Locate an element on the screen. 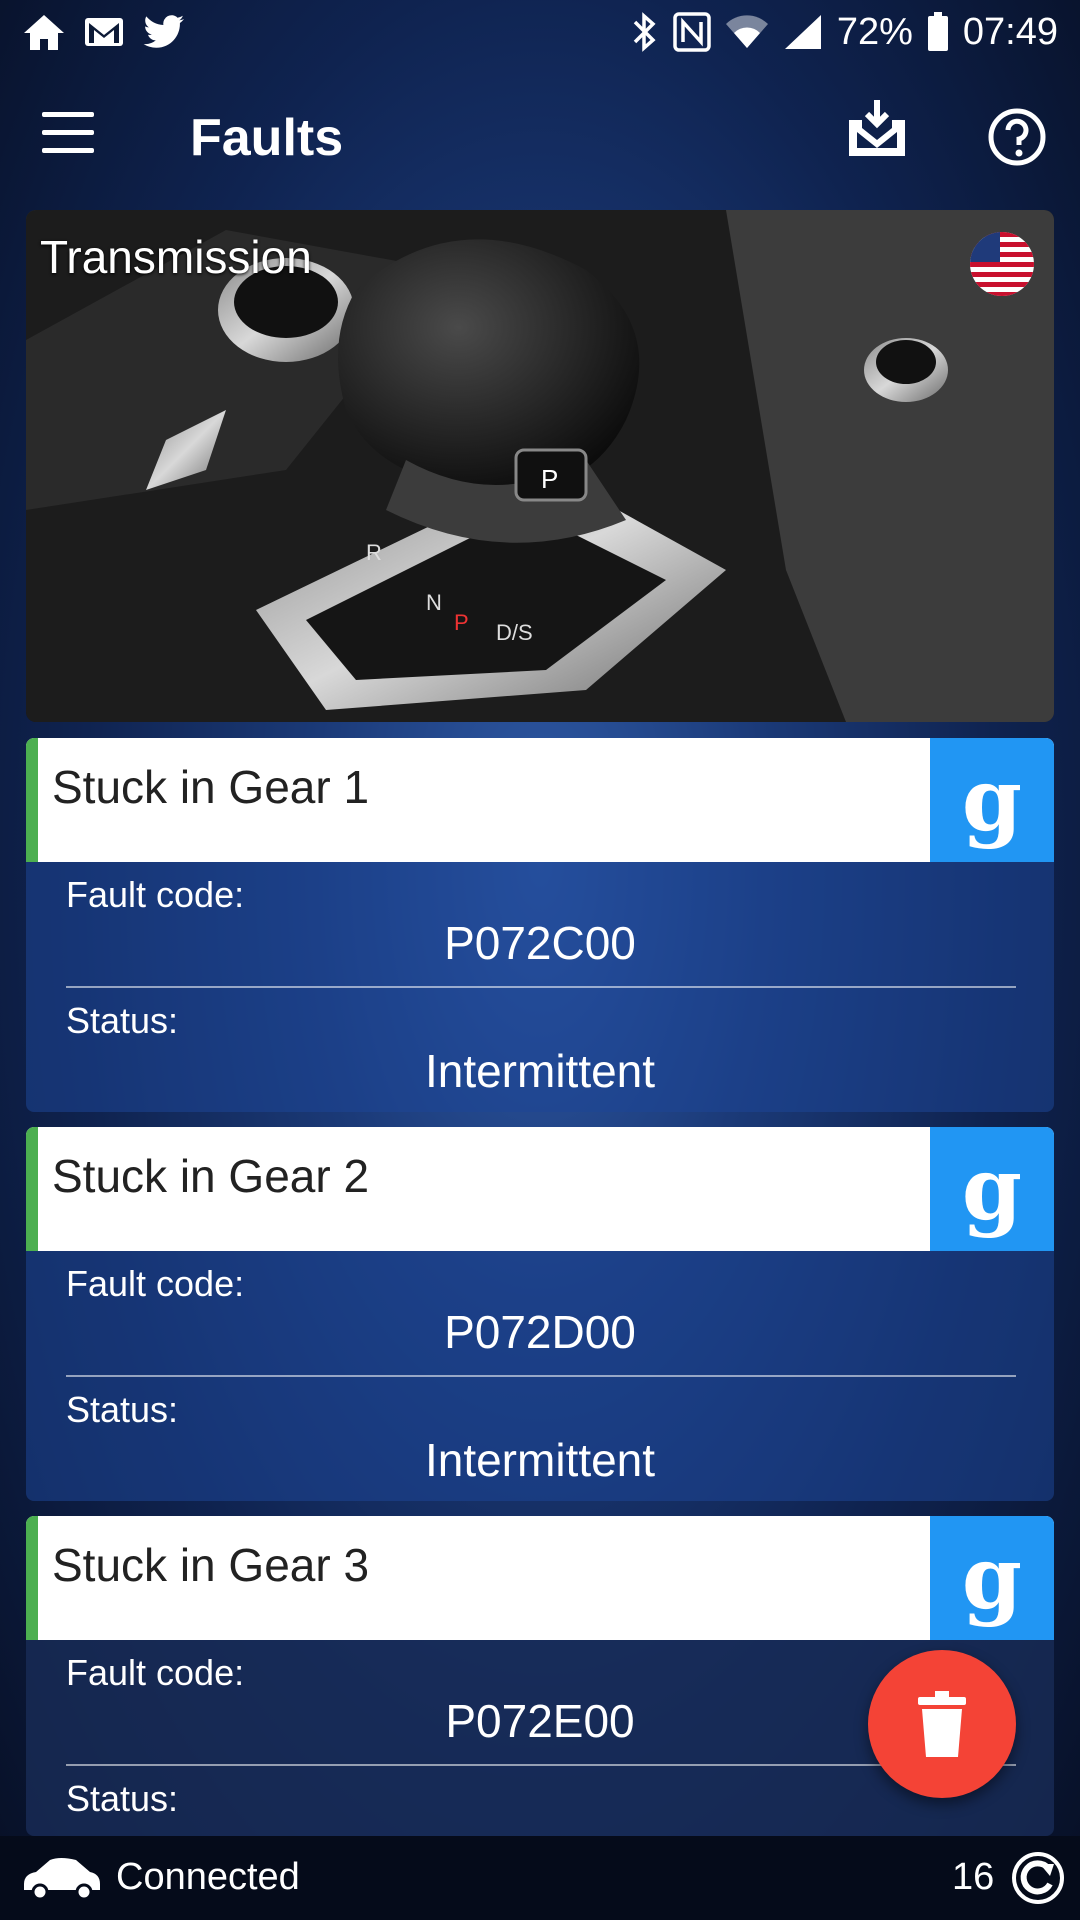 Image resolution: width=1080 pixels, height=1920 pixels. wifi-icon is located at coordinates (747, 32).